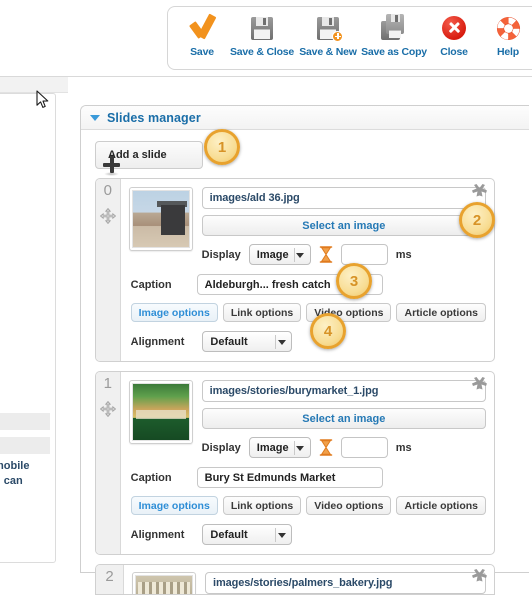 The height and width of the screenshot is (595, 532). Describe the element at coordinates (354, 281) in the screenshot. I see `callout-badge-3: 3` at that location.